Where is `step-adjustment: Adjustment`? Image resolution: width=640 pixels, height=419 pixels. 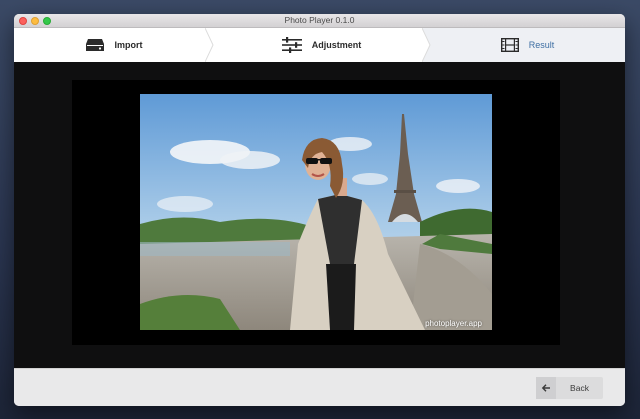
step-adjustment: Adjustment is located at coordinates (325, 45).